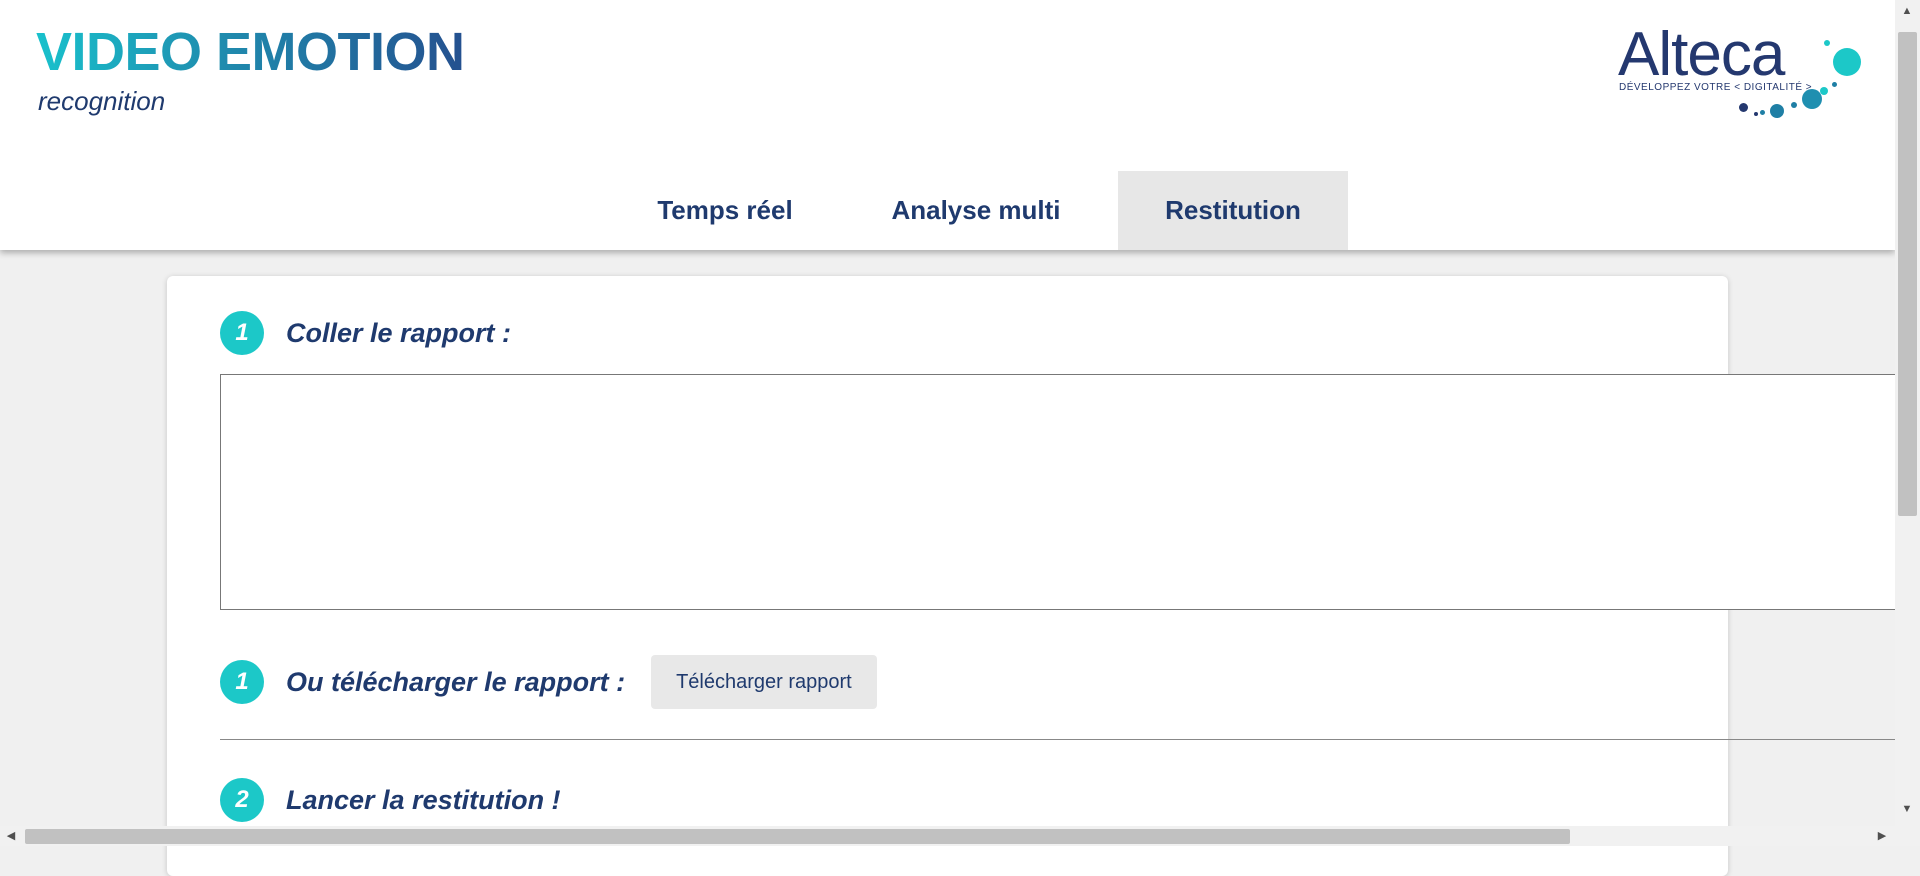 The width and height of the screenshot is (1920, 876). Describe the element at coordinates (1716, 87) in the screenshot. I see `logo-tagline: DÉVELOPPEZ VOTRE < DIGITALITÉ >` at that location.